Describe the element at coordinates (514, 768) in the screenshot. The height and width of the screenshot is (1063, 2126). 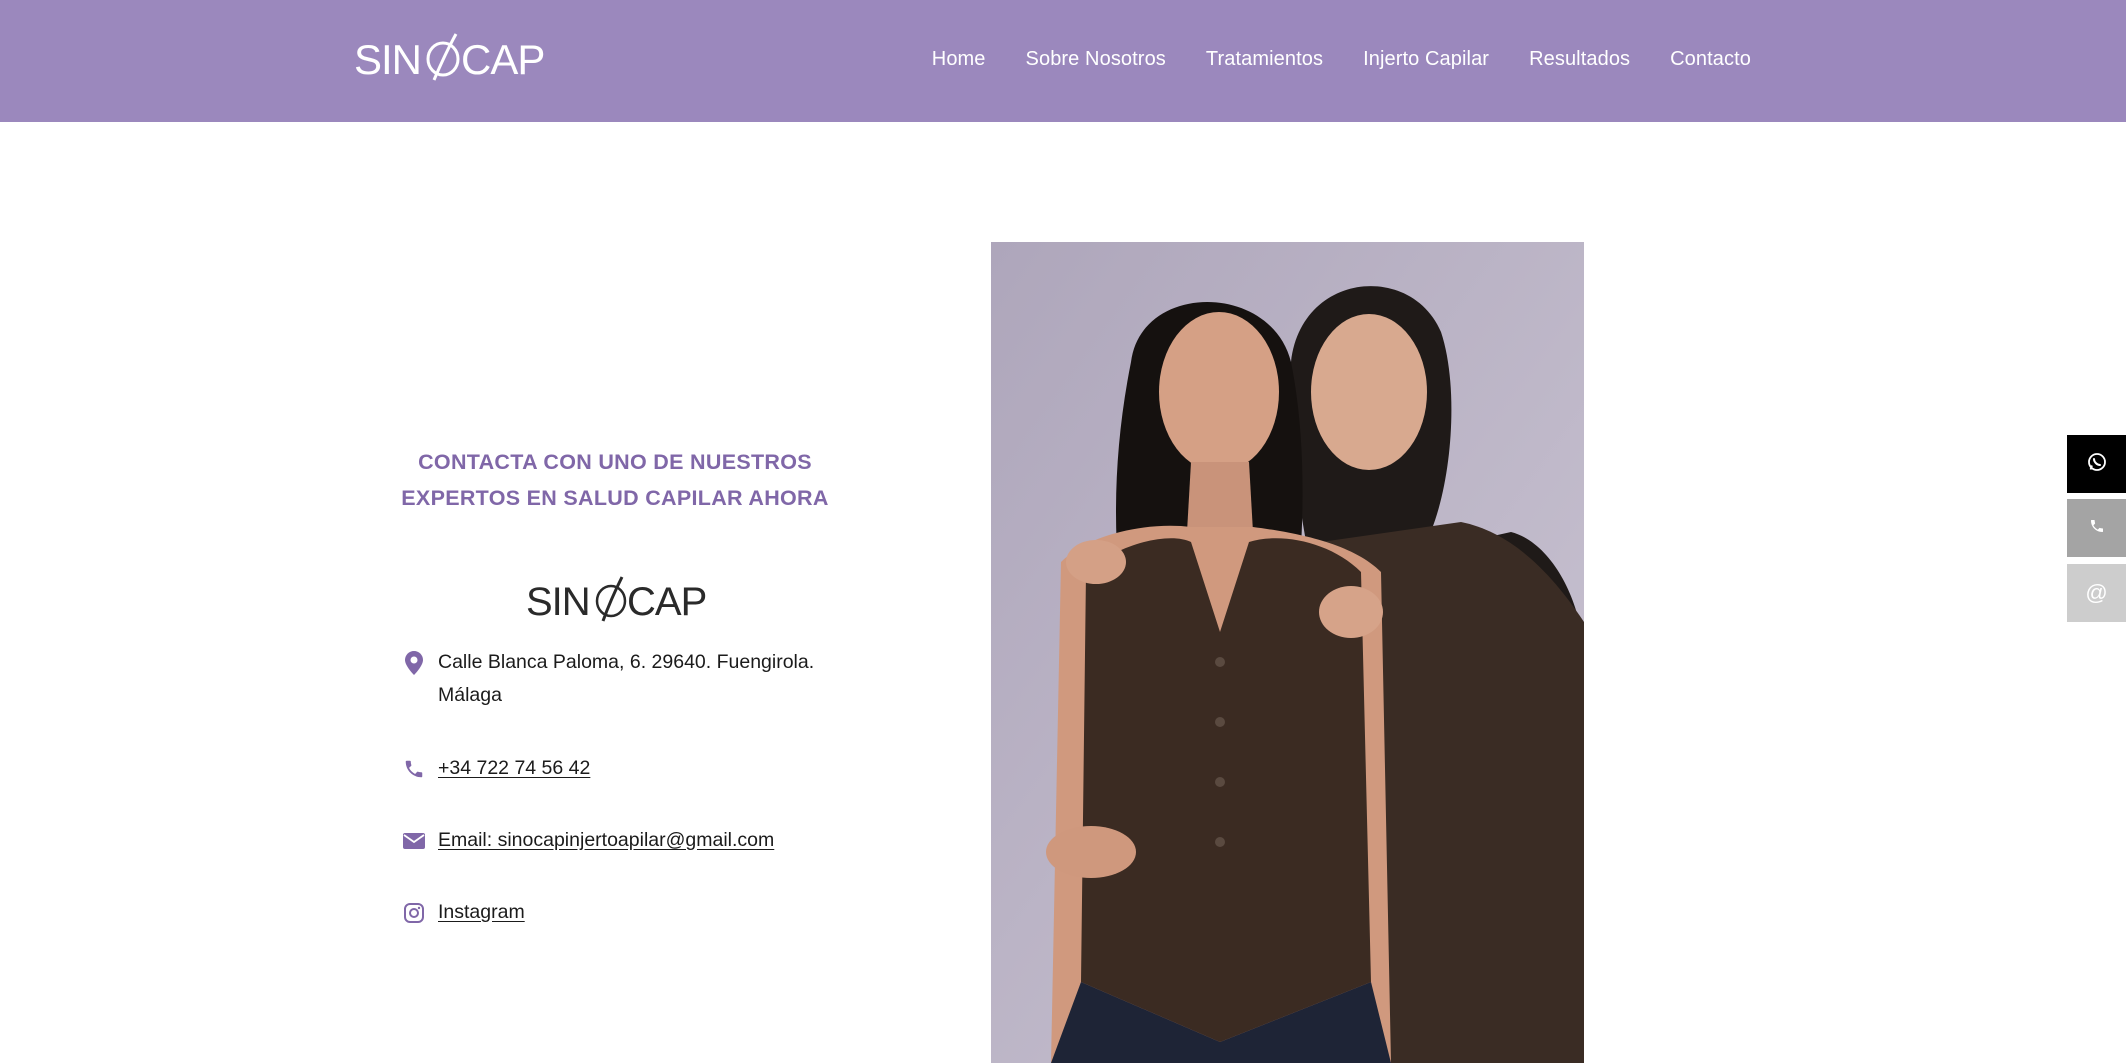
I see `phone-link: +34 722 74 56 42` at that location.